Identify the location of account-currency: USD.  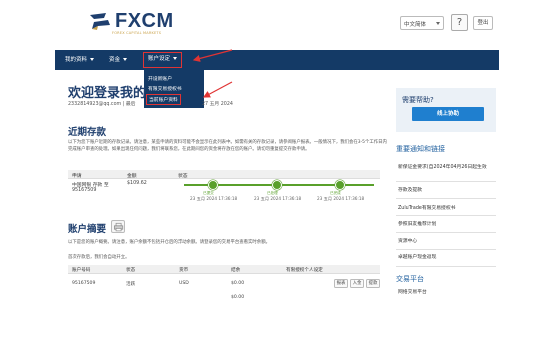
(184, 283).